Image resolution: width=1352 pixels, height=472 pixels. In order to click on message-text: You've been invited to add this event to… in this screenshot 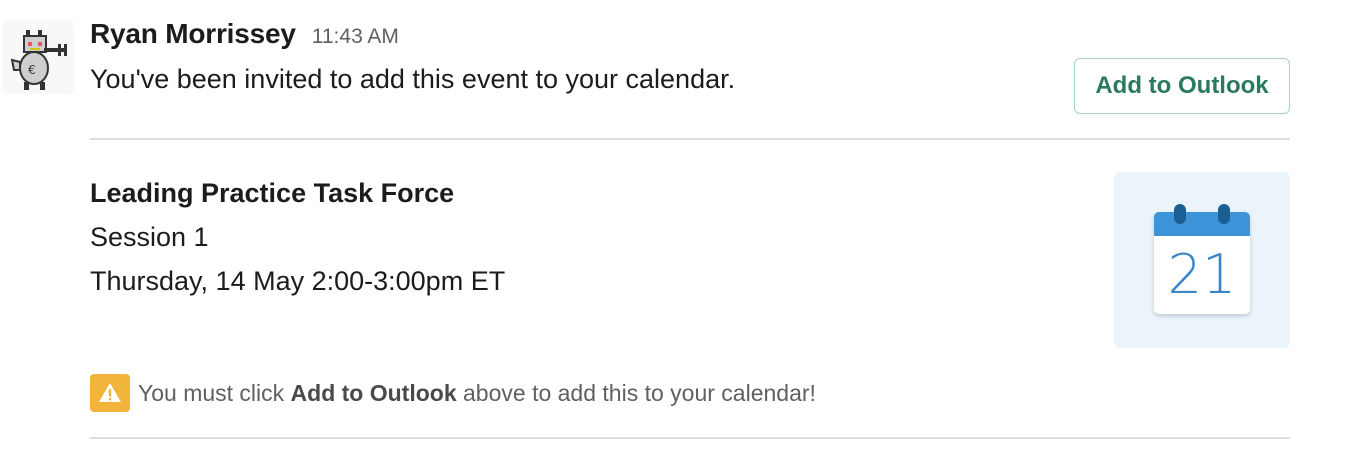, I will do `click(413, 79)`.